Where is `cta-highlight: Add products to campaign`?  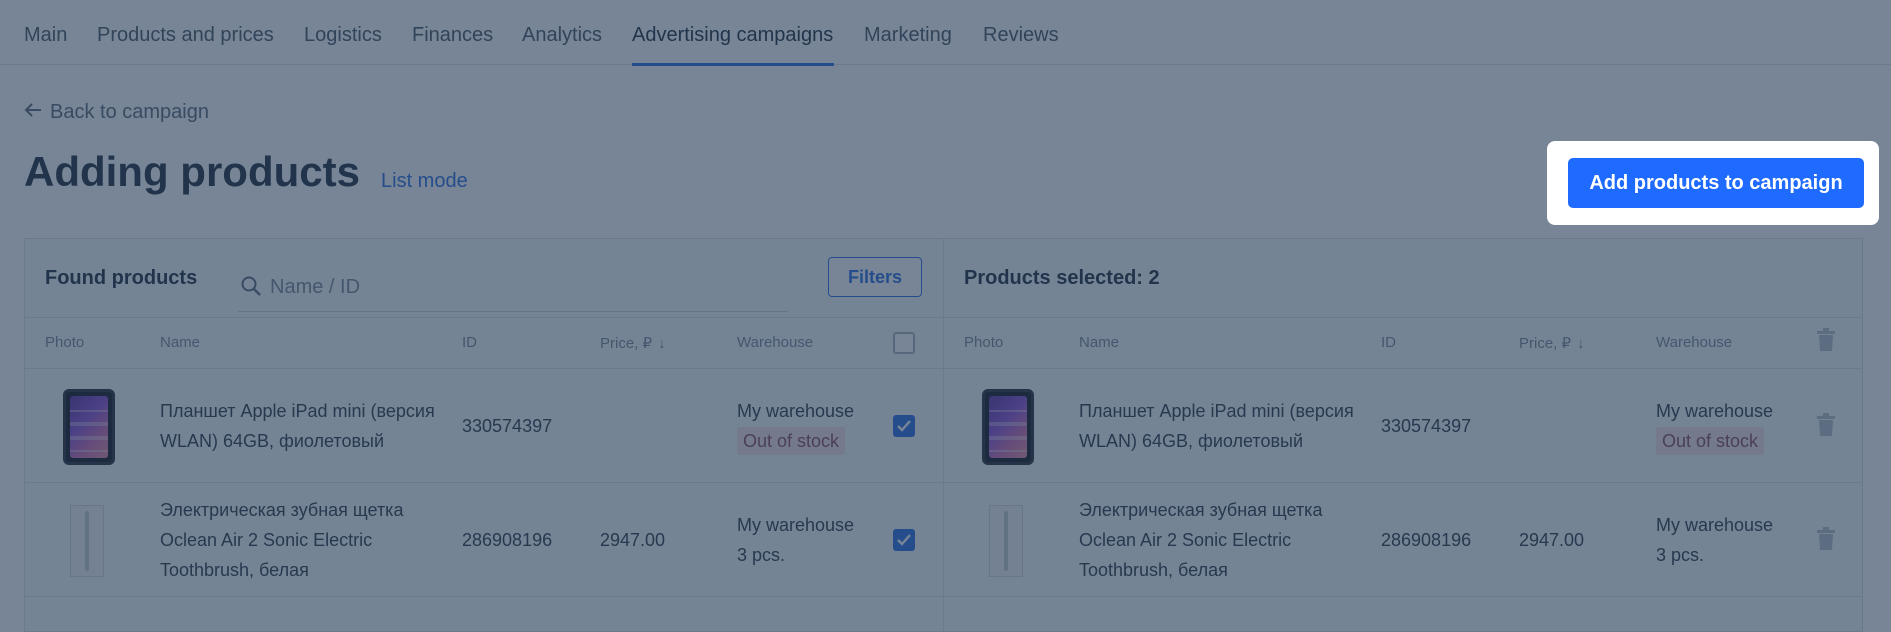
cta-highlight: Add products to campaign is located at coordinates (1713, 183).